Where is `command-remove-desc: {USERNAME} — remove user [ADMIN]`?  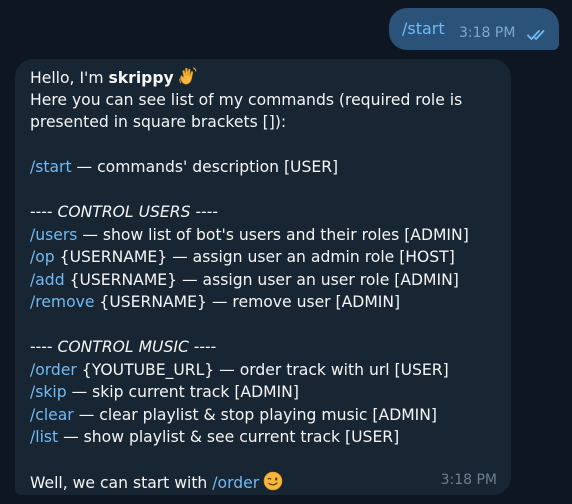
command-remove-desc: {USERNAME} — remove user [ADMIN] is located at coordinates (247, 302).